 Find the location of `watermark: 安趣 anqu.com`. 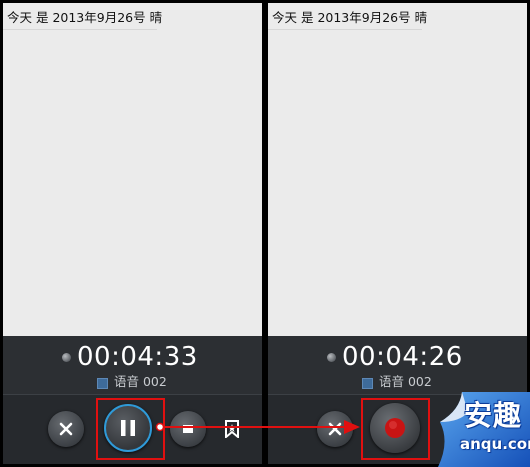

watermark: 安趣 anqu.com is located at coordinates (480, 429).